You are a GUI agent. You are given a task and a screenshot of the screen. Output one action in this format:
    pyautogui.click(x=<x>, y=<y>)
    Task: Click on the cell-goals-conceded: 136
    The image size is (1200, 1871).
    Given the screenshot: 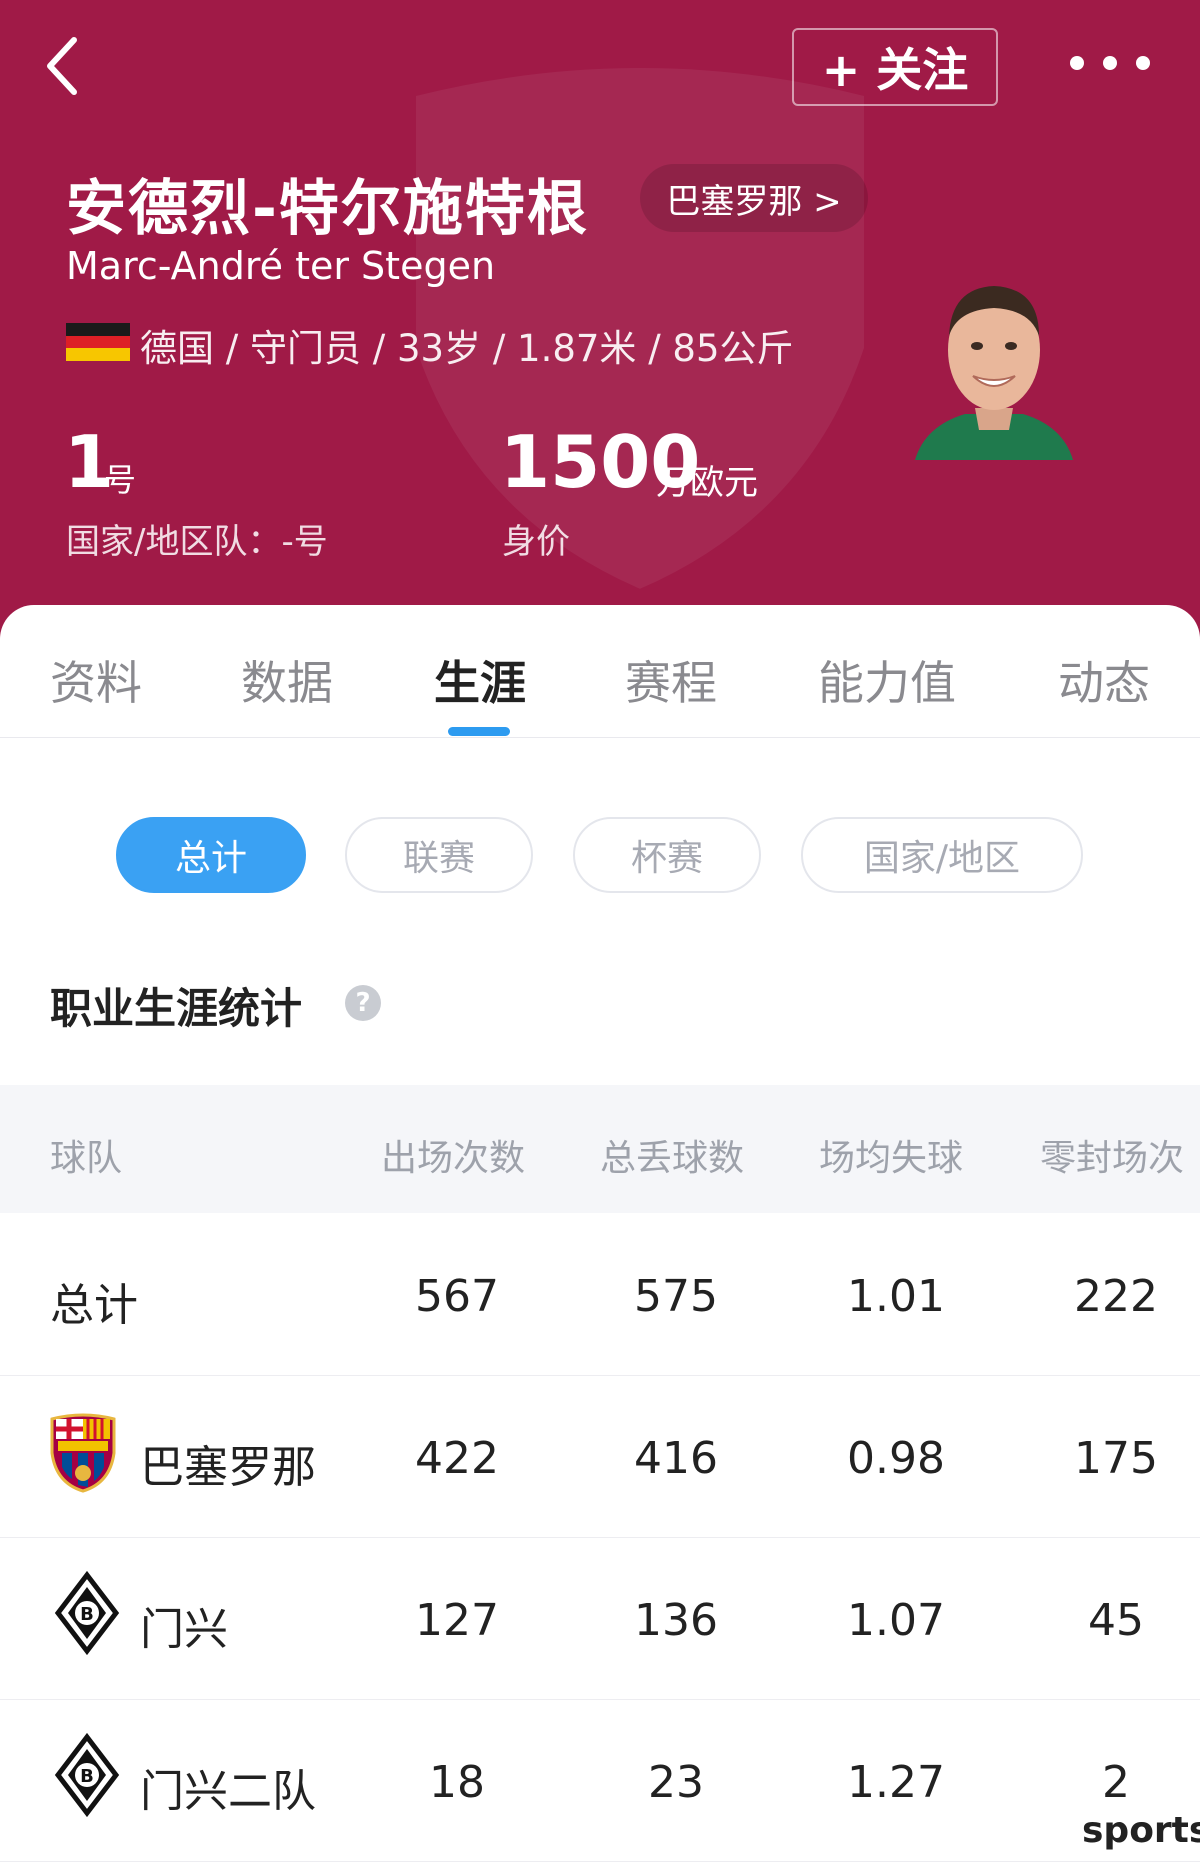 What is the action you would take?
    pyautogui.click(x=676, y=1620)
    